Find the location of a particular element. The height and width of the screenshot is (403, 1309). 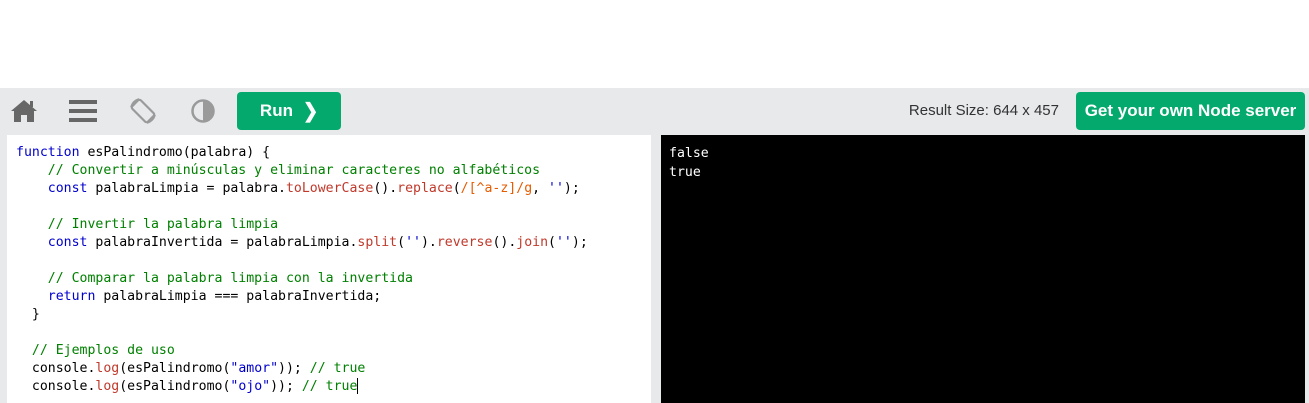

home-icon is located at coordinates (24, 111).